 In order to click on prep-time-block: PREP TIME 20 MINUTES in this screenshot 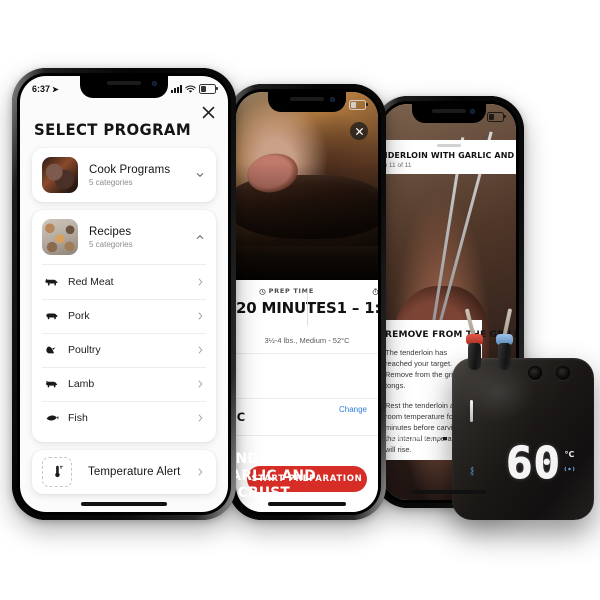, I will do `click(286, 311)`.